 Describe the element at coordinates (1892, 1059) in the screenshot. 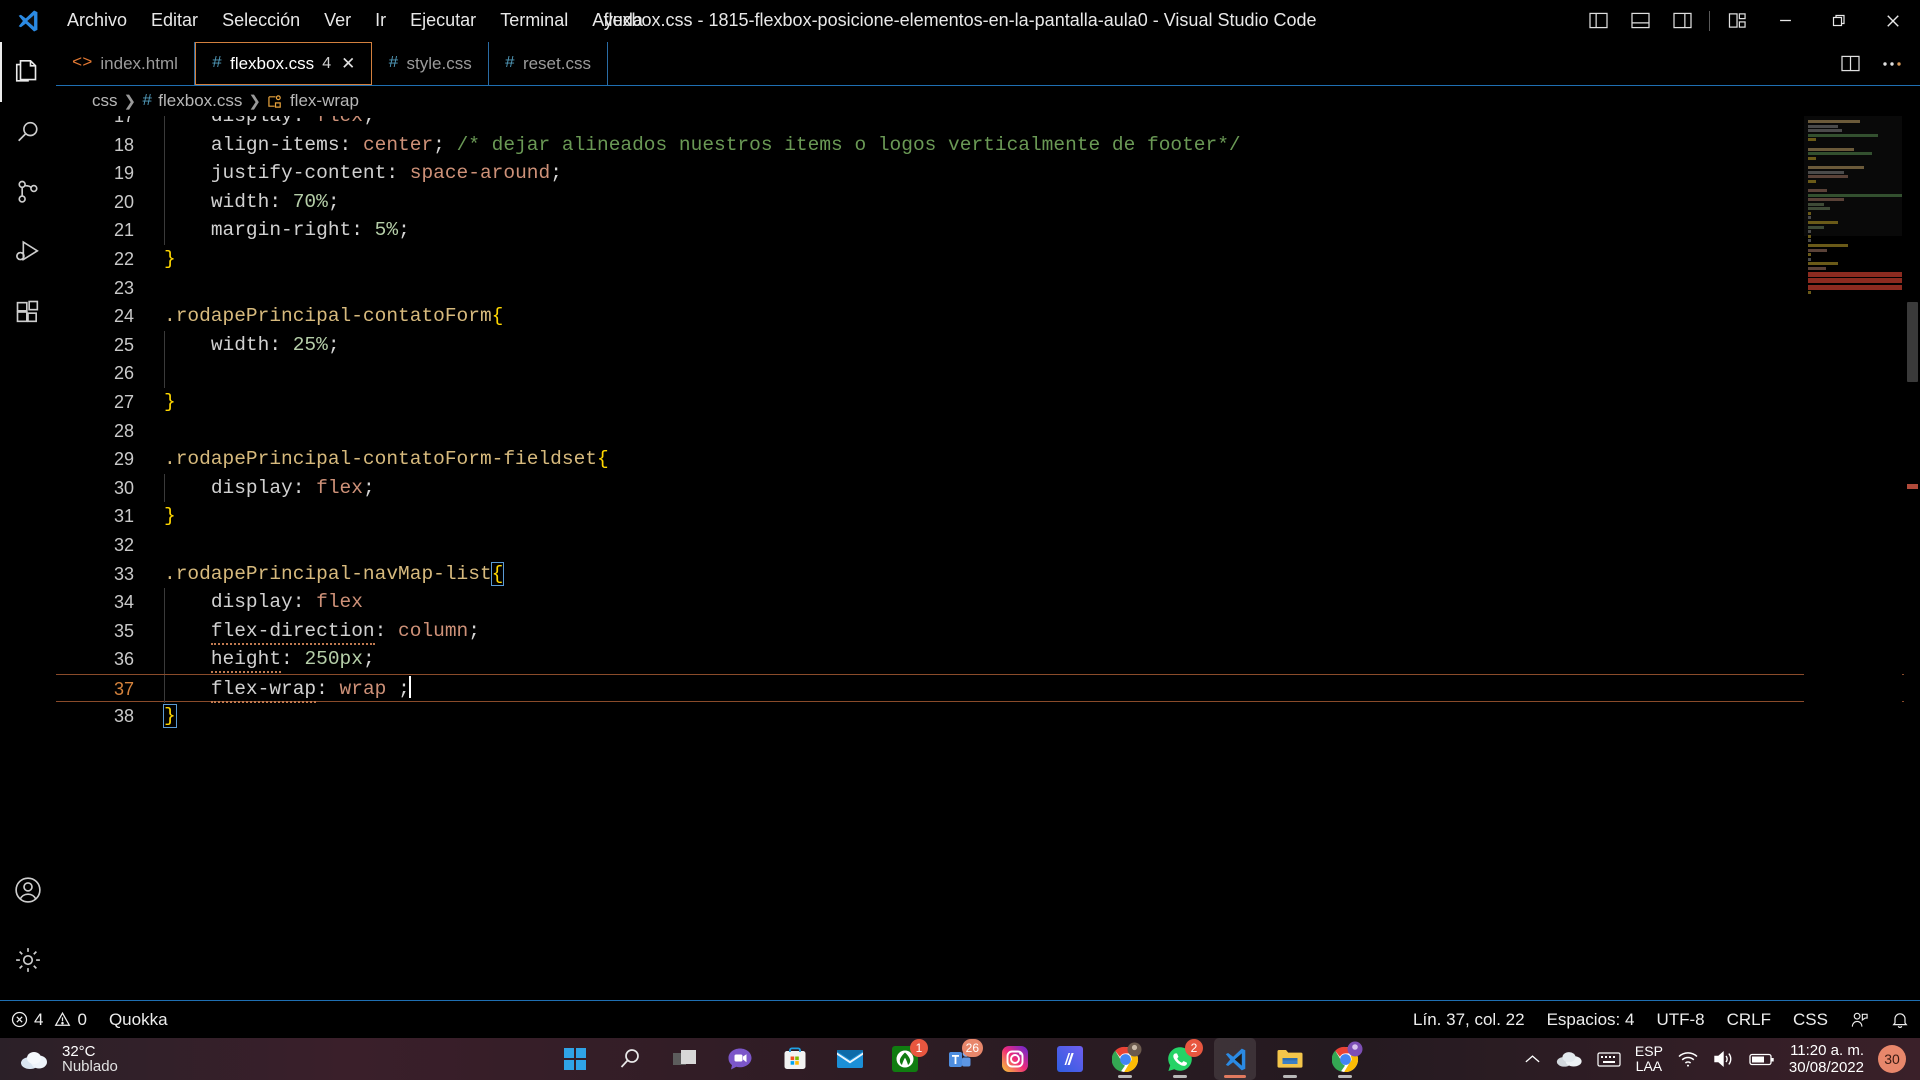

I see `notification-badge: 30` at that location.